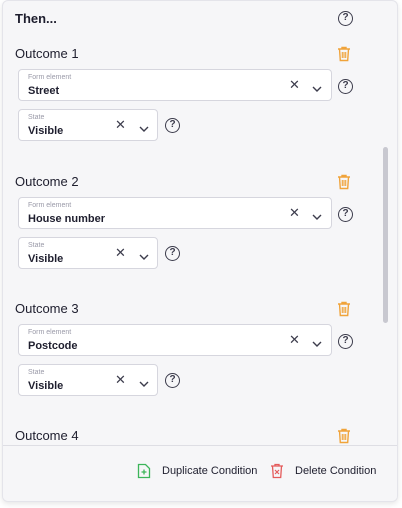 The image size is (402, 508). Describe the element at coordinates (47, 435) in the screenshot. I see `outcome-title: Outcome 4` at that location.